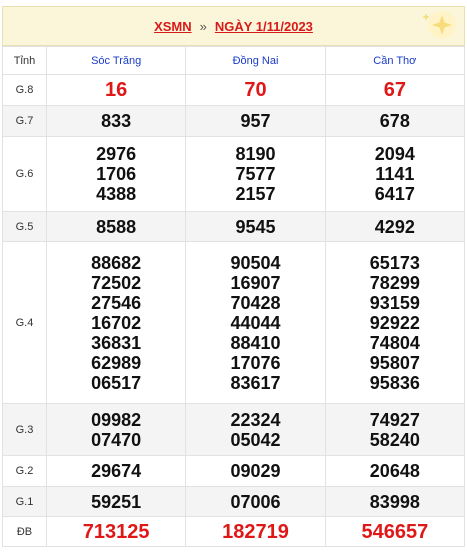  I want to click on prize-cell: 59251, so click(116, 501).